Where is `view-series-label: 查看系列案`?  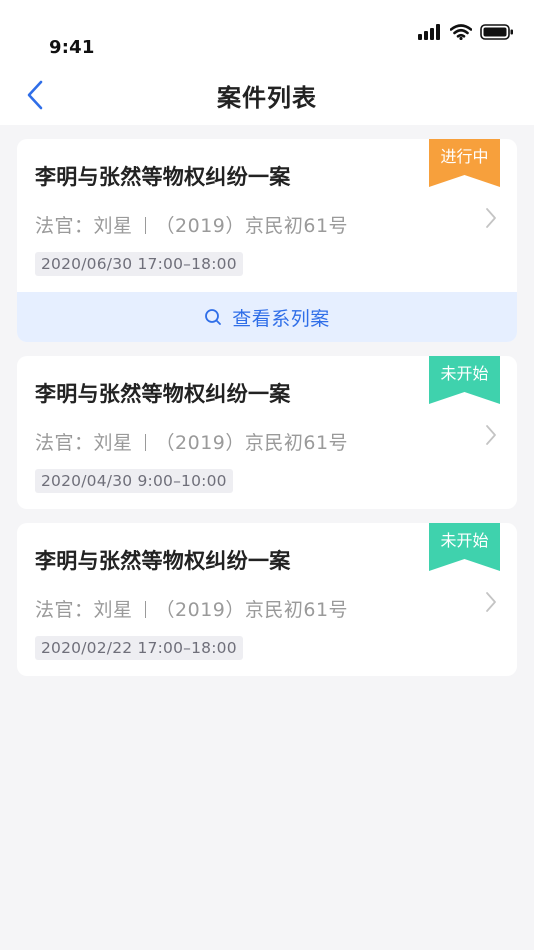
view-series-label: 查看系列案 is located at coordinates (281, 318).